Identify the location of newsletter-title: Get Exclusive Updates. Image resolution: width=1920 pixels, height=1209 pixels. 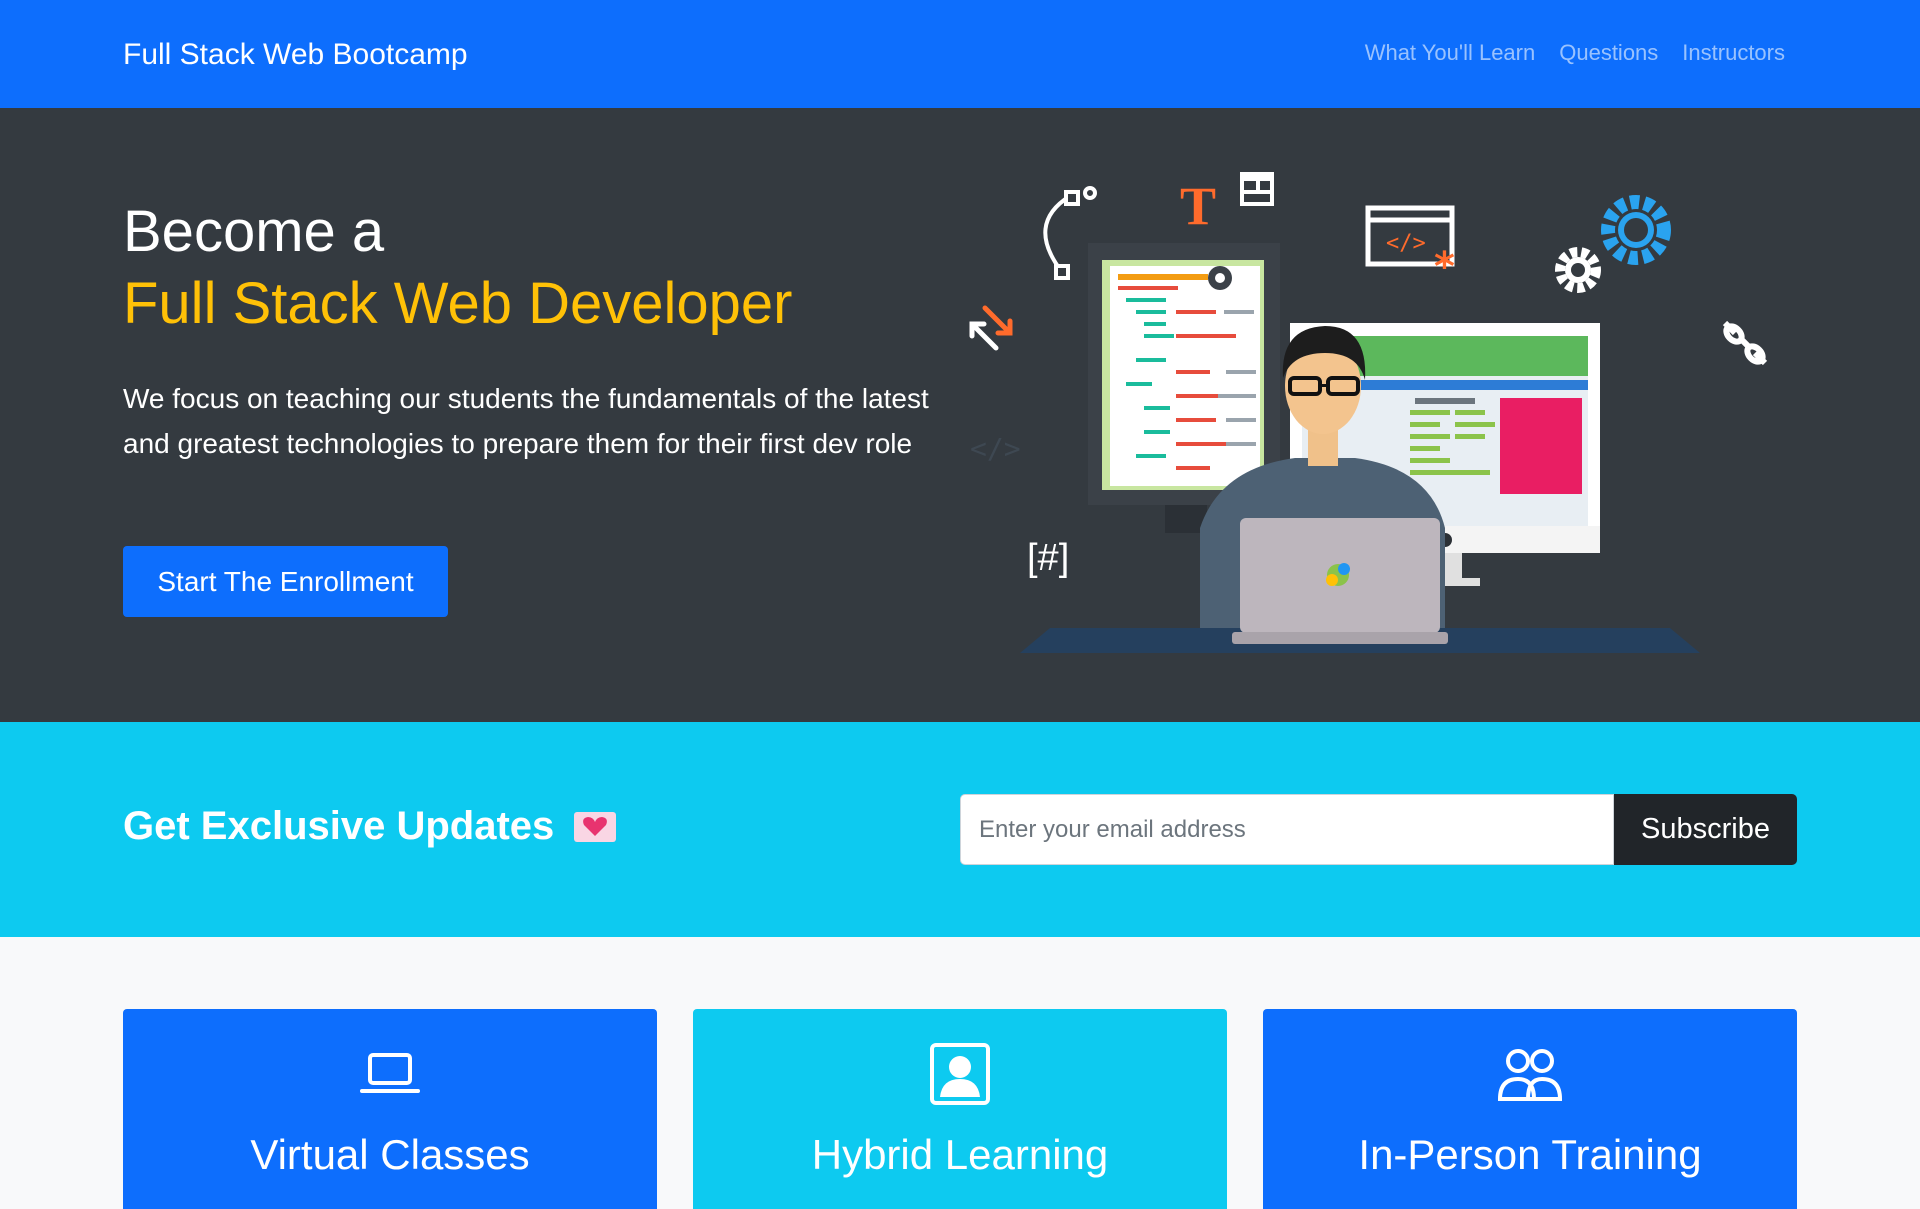
(370, 826).